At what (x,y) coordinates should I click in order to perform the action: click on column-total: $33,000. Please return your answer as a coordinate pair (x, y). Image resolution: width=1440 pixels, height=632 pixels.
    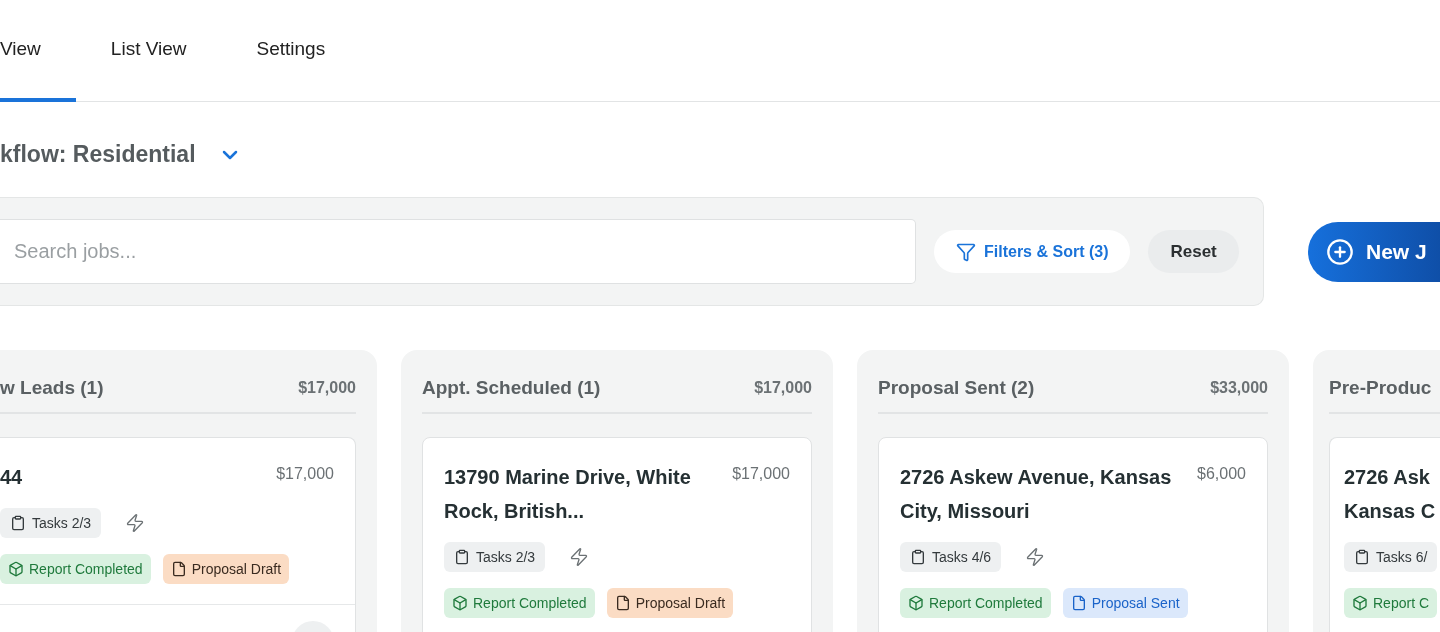
    Looking at the image, I should click on (1239, 387).